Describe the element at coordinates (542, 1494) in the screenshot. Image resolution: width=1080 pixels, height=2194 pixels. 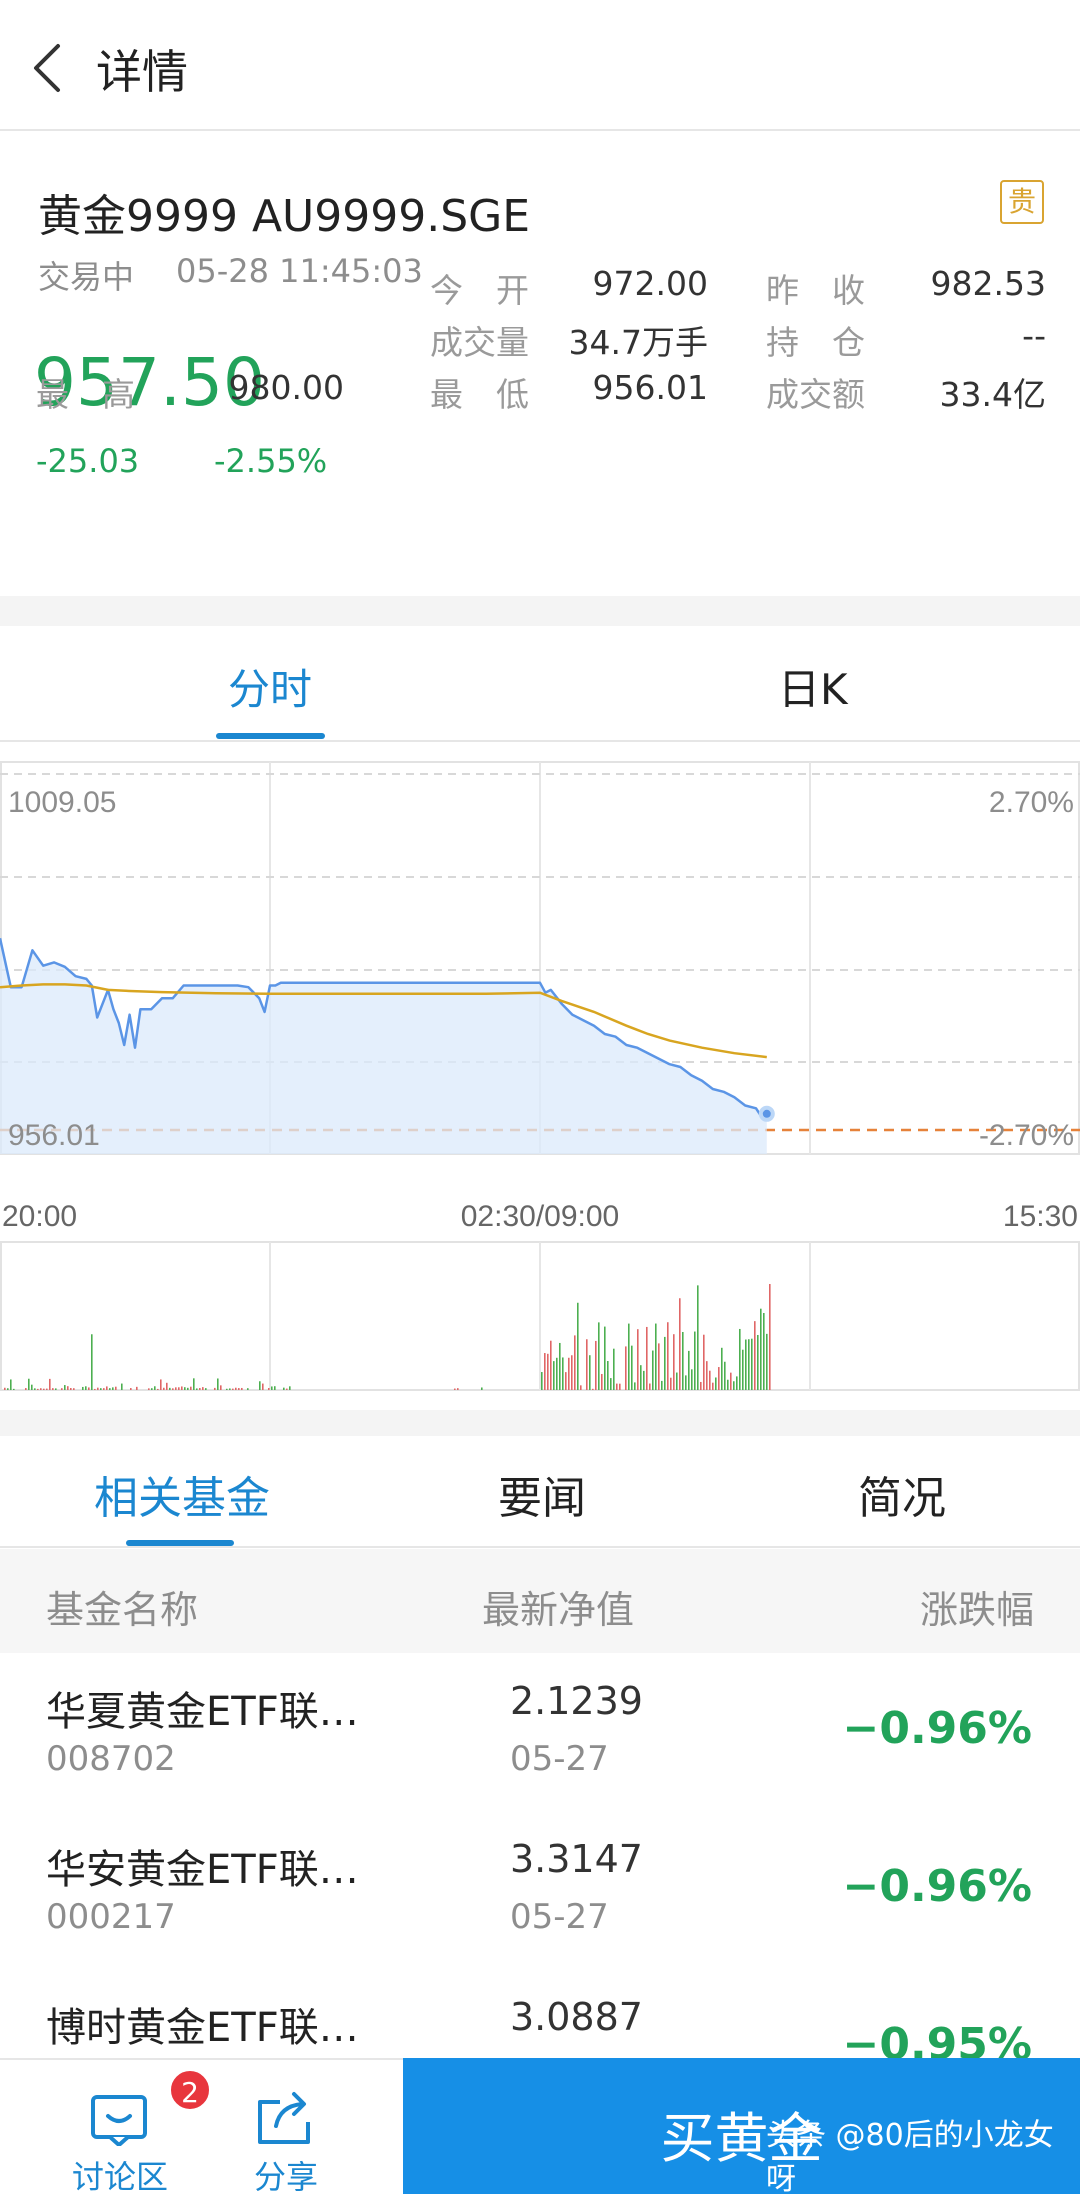
I see `tab-news: 要闻` at that location.